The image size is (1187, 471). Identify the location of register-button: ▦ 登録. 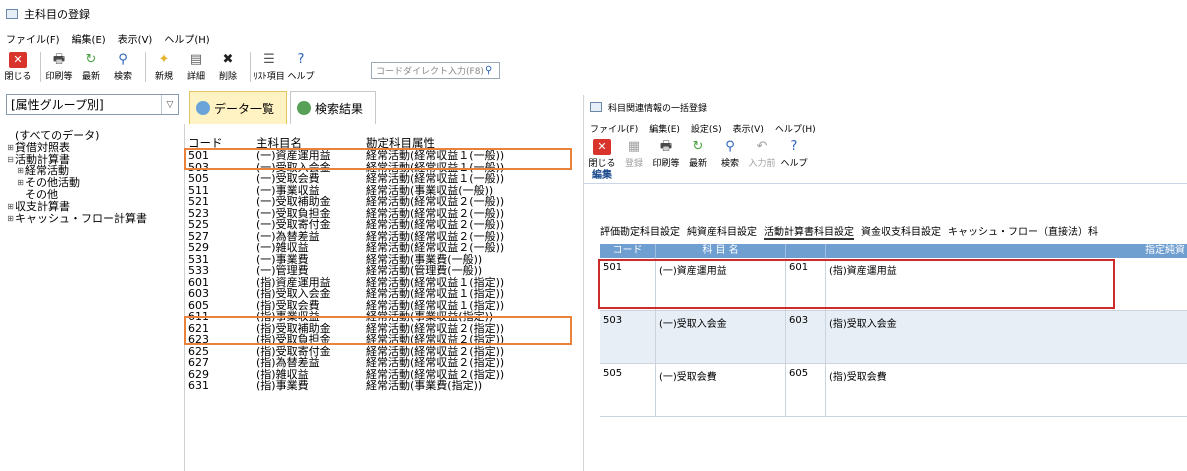
(634, 154).